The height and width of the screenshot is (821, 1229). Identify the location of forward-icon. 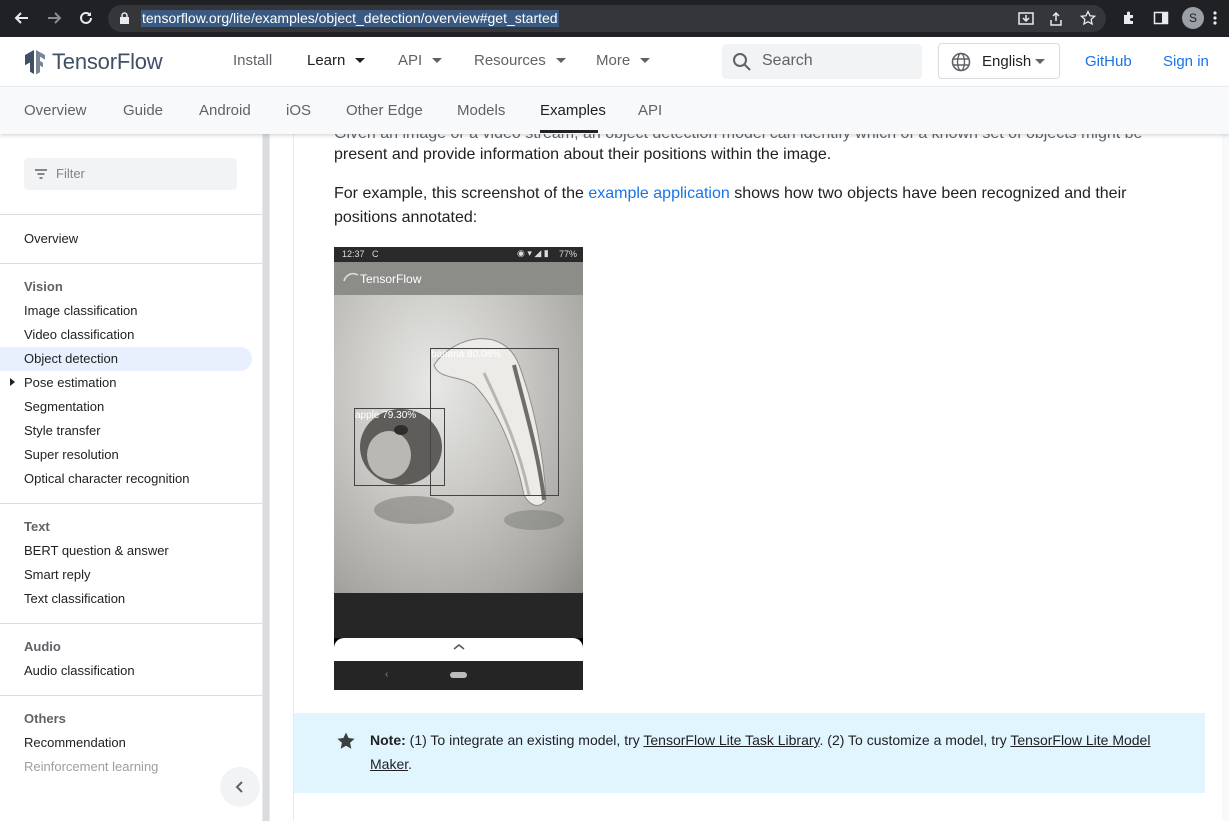
(54, 18).